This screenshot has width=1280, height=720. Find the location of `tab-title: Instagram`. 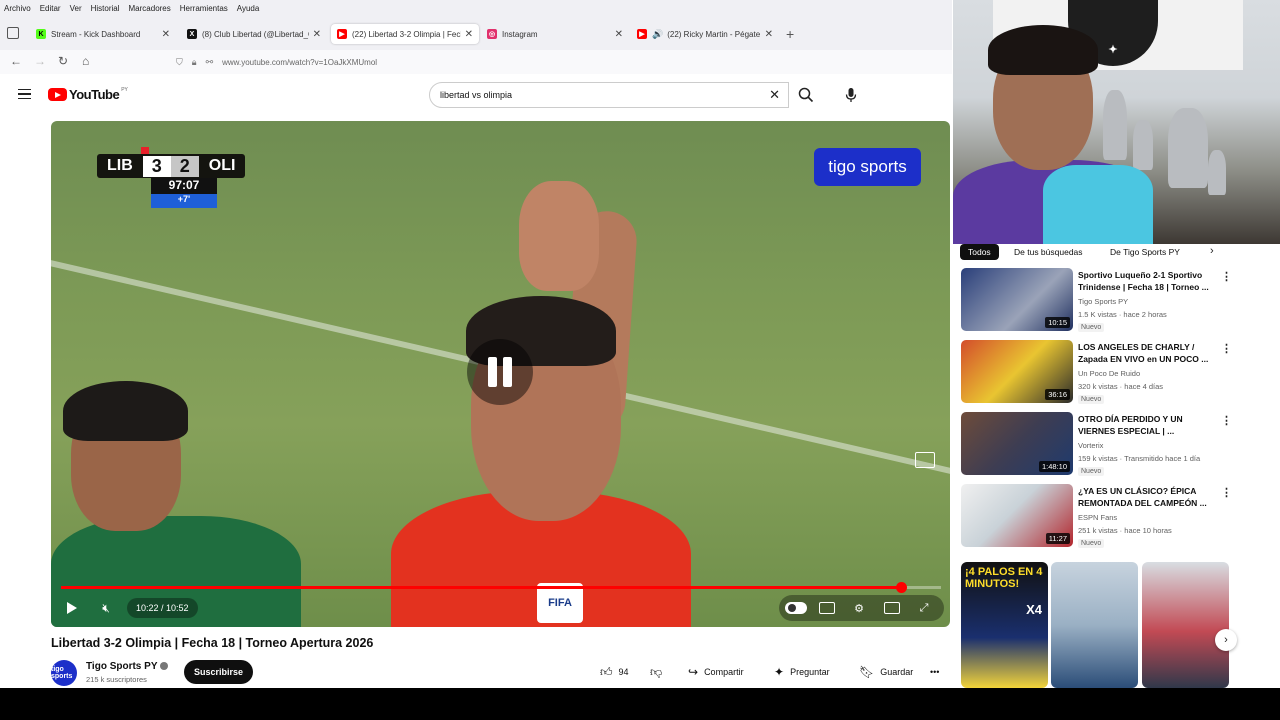

tab-title: Instagram is located at coordinates (520, 34).